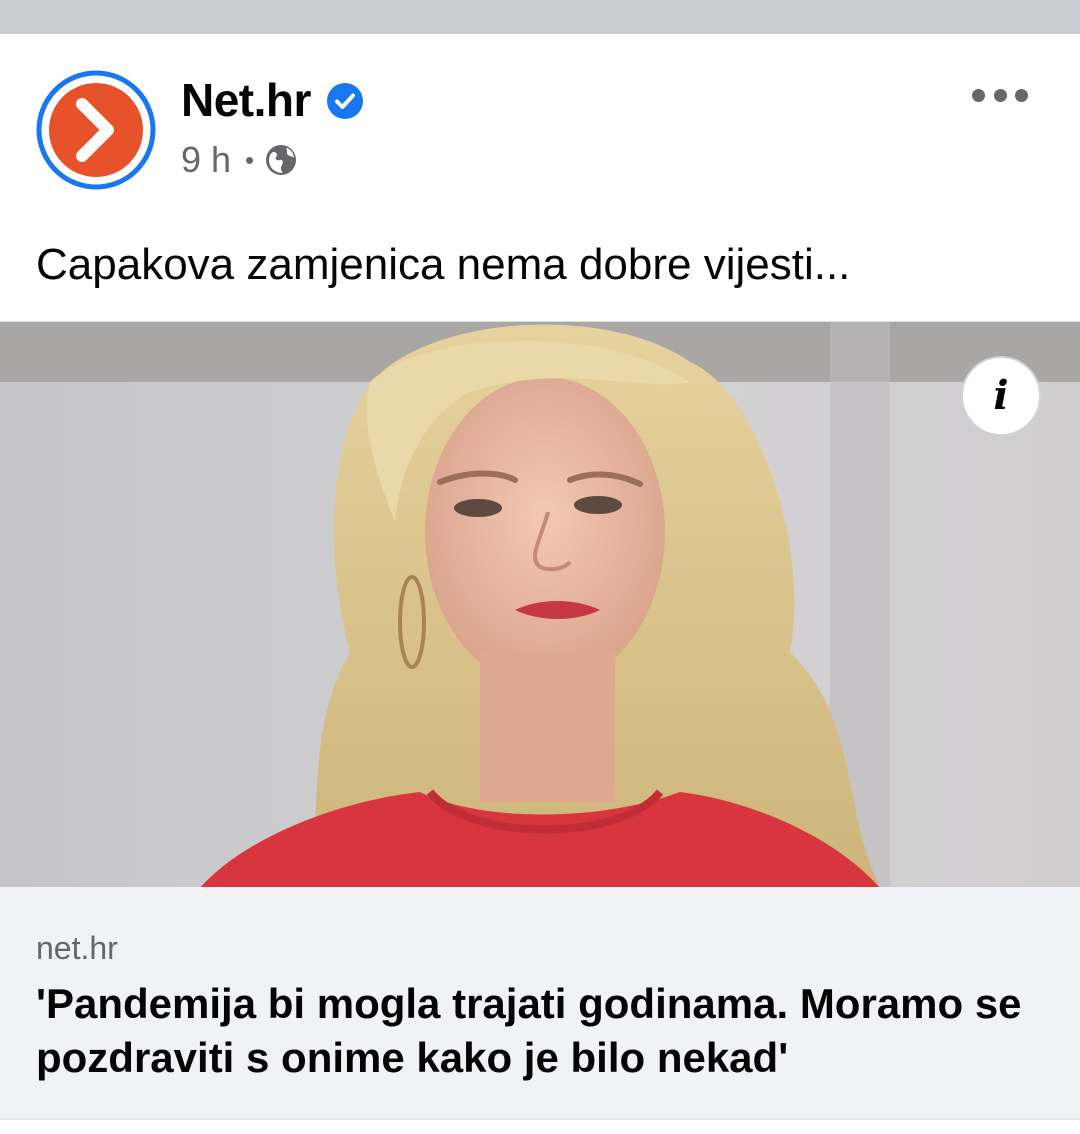 This screenshot has width=1080, height=1134. What do you see at coordinates (77, 948) in the screenshot?
I see `link-domain: net.hr` at bounding box center [77, 948].